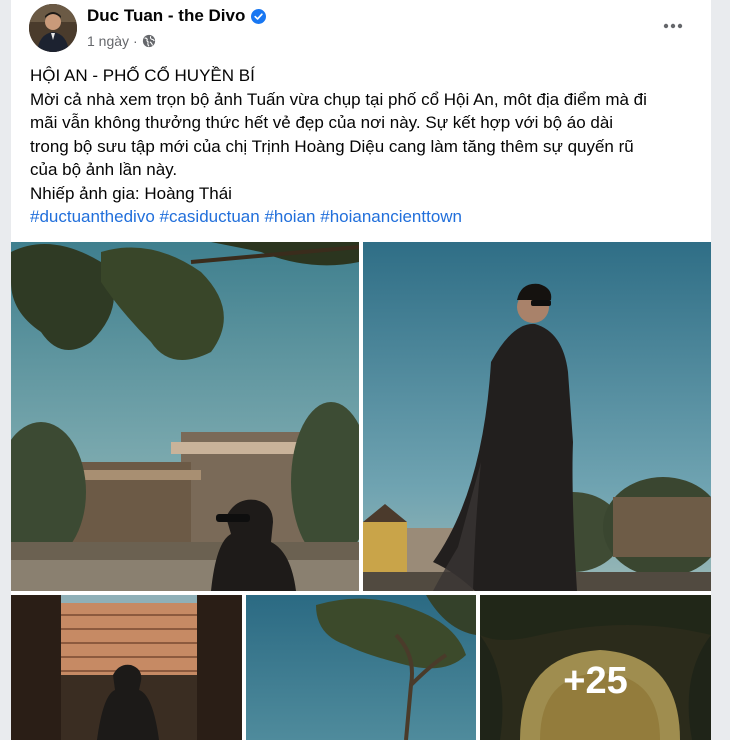 This screenshot has height=740, width=730. Describe the element at coordinates (142, 75) in the screenshot. I see `post-title: HỘI AN - PHỐ CỔ HUYỀN BÍ` at that location.